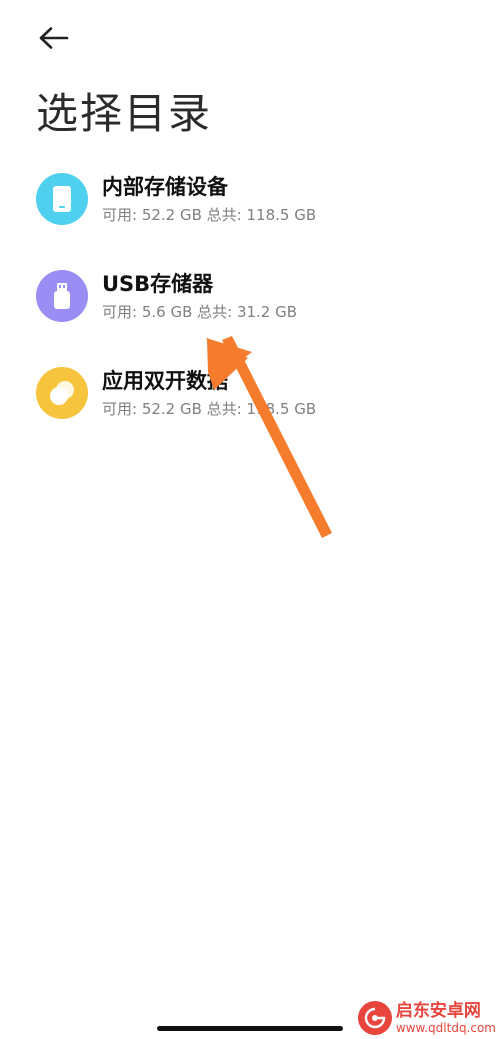 This screenshot has height=1039, width=500. What do you see at coordinates (200, 311) in the screenshot?
I see `storage-detail: 可用: 5.6 GB 总共: 31.2 GB` at bounding box center [200, 311].